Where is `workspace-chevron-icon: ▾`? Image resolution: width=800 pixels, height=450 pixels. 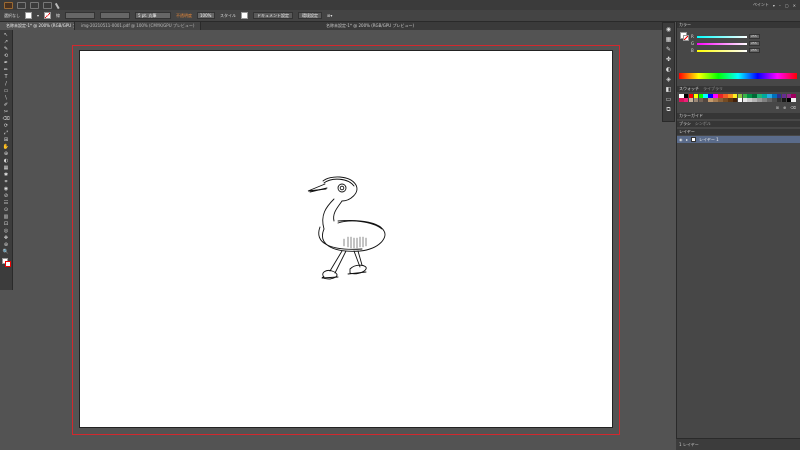
workspace-chevron-icon: ▾ is located at coordinates (774, 5).